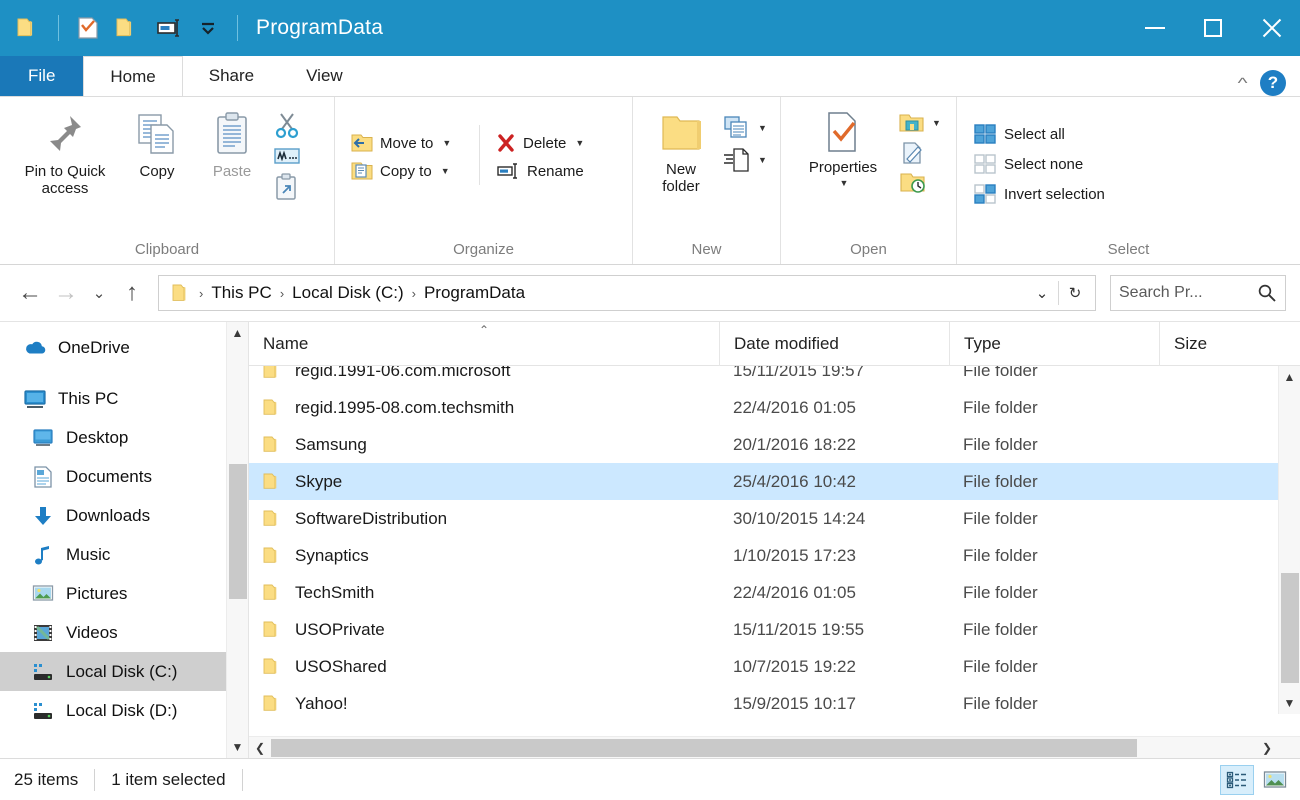 The image size is (1300, 800). Describe the element at coordinates (260, 748) in the screenshot. I see `scroll-left-icon: ❮` at that location.